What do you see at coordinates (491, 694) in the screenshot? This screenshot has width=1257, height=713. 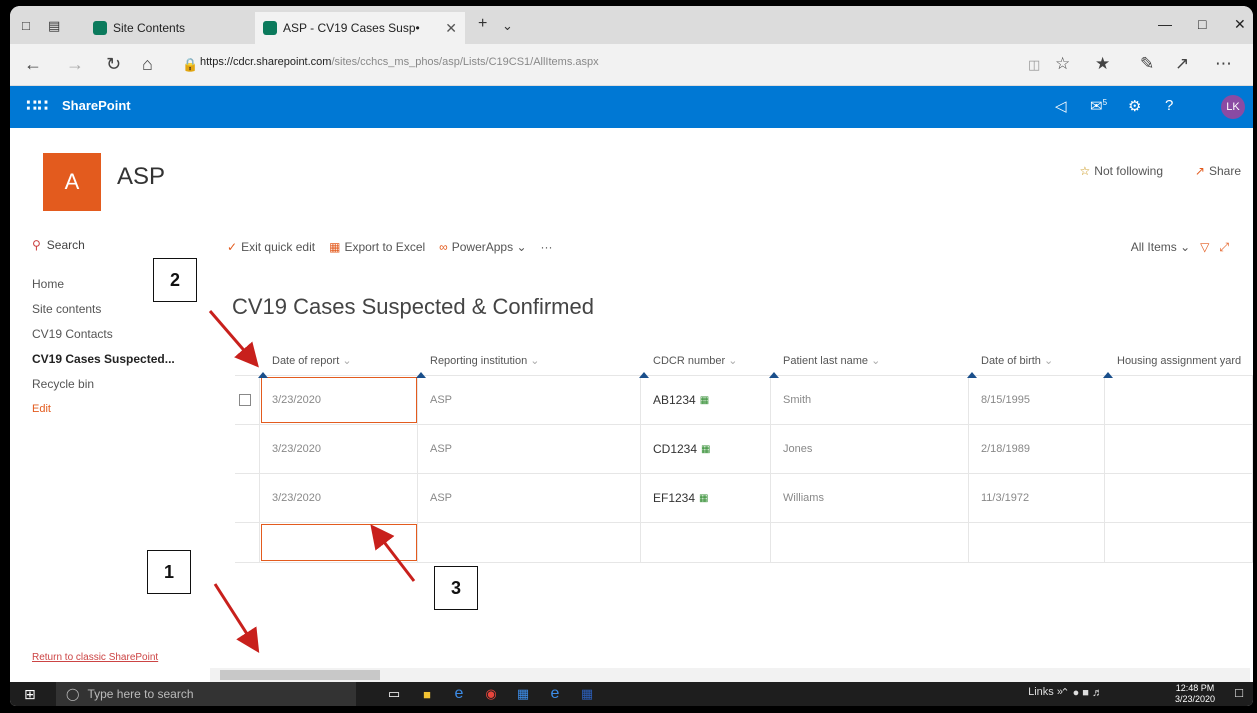 I see `chrome-icon: ◉` at bounding box center [491, 694].